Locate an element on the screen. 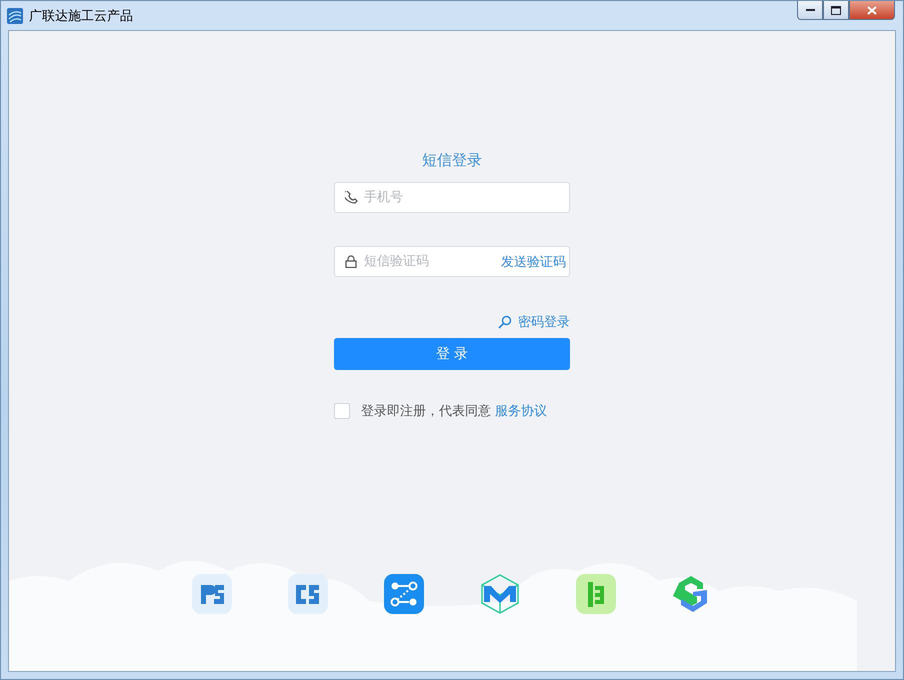  password-login-link: 密码登录 is located at coordinates (544, 322).